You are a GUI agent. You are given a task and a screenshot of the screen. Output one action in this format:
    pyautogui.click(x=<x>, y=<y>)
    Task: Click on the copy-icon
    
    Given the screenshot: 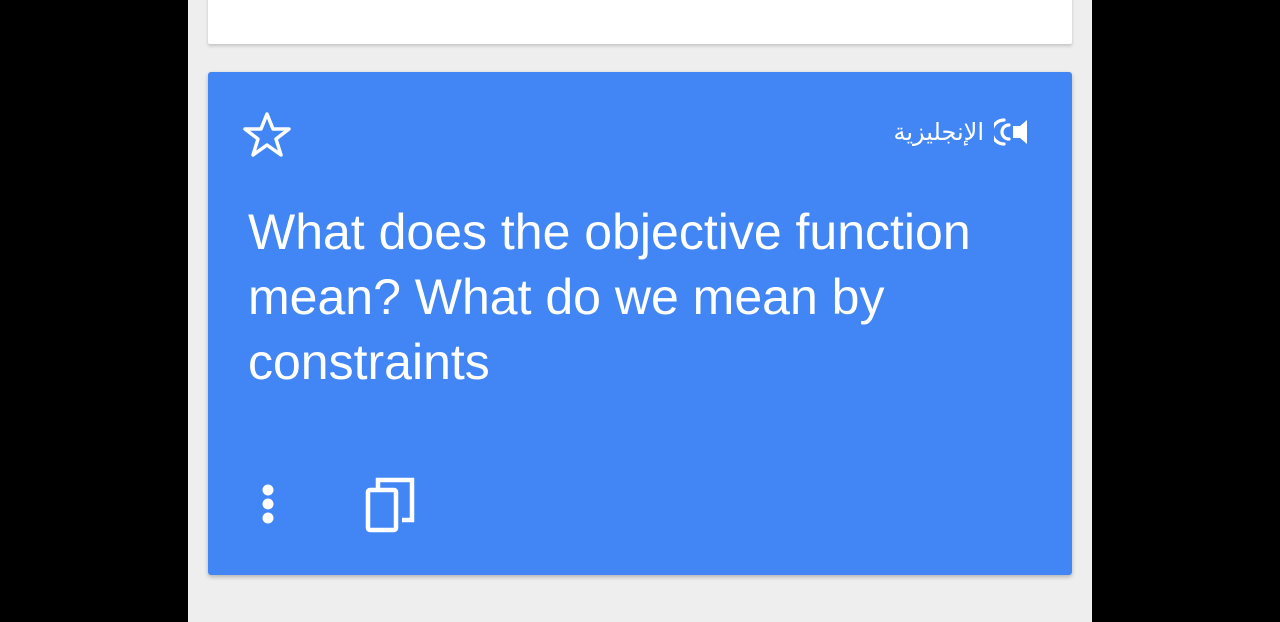 What is the action you would take?
    pyautogui.click(x=390, y=505)
    